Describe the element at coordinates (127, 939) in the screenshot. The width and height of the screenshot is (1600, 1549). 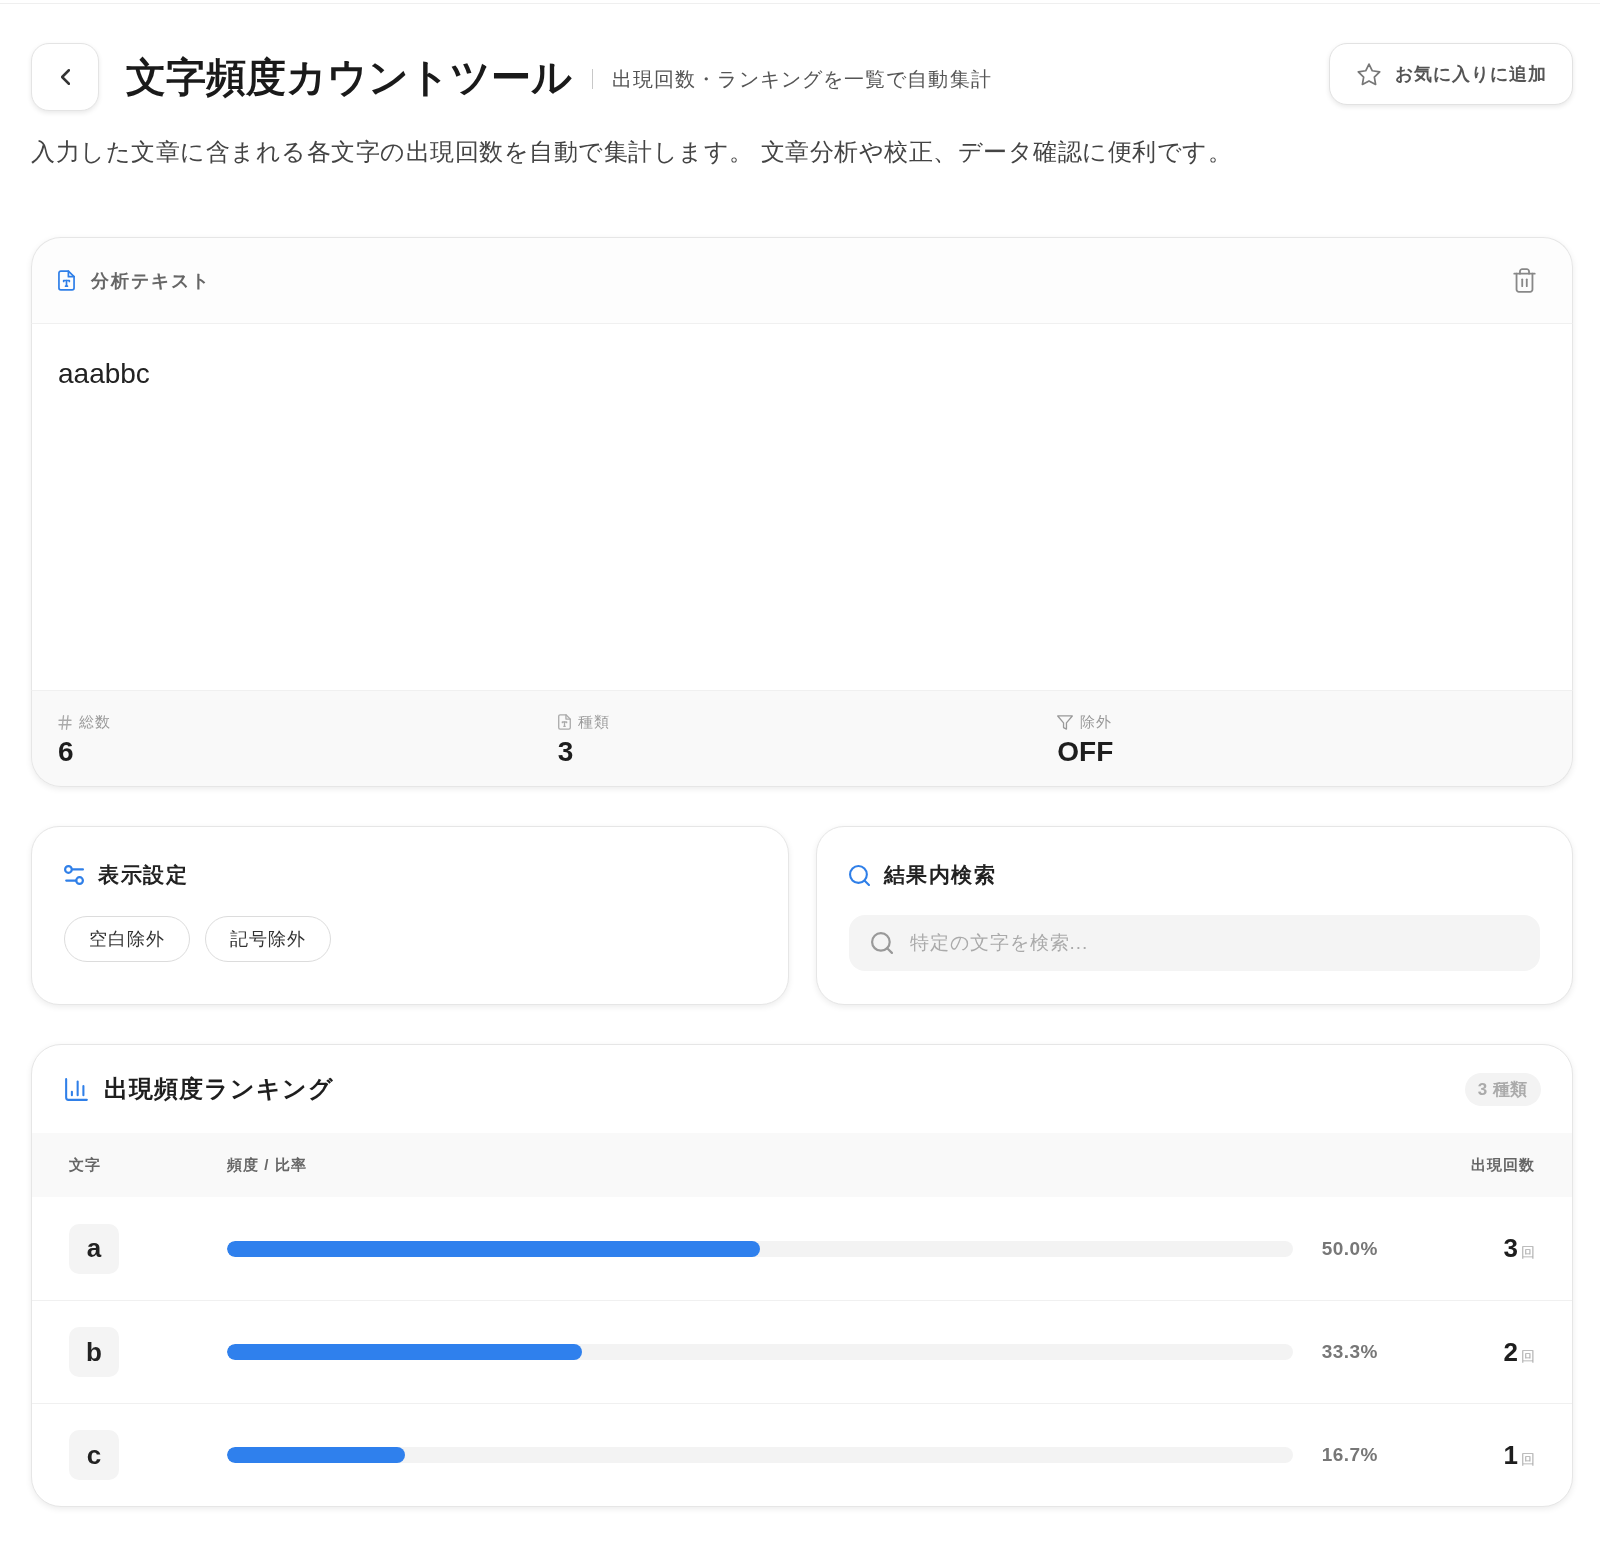
I see `filter-toggle: 空白除外` at that location.